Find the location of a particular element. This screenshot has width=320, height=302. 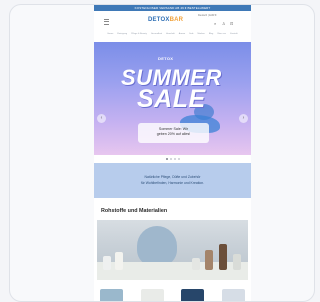

nav-item: Home is located at coordinates (110, 37).